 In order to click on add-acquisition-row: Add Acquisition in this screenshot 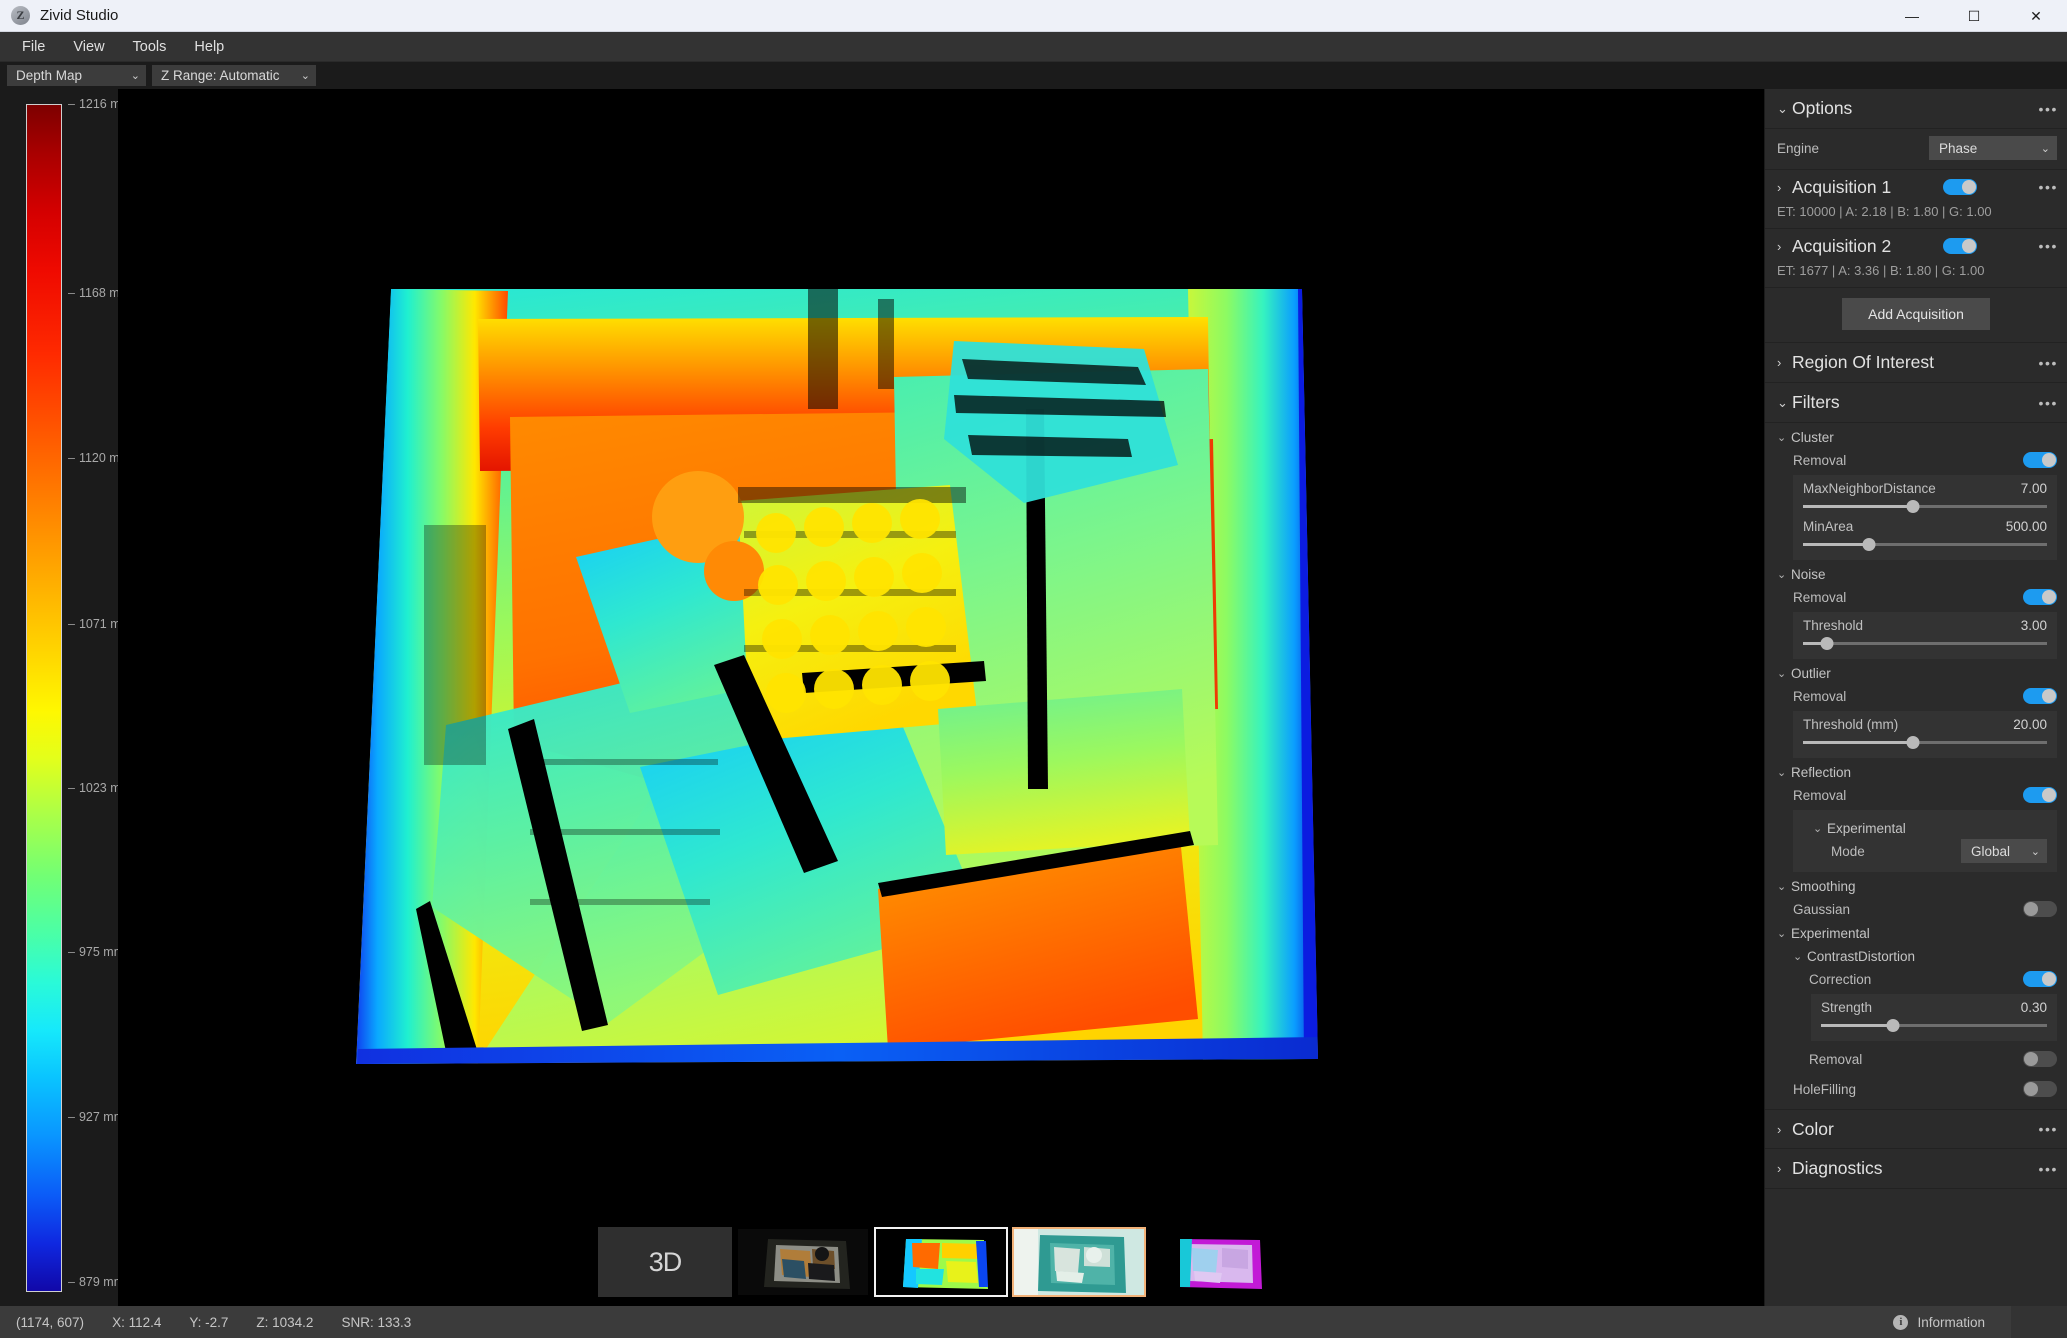, I will do `click(1916, 315)`.